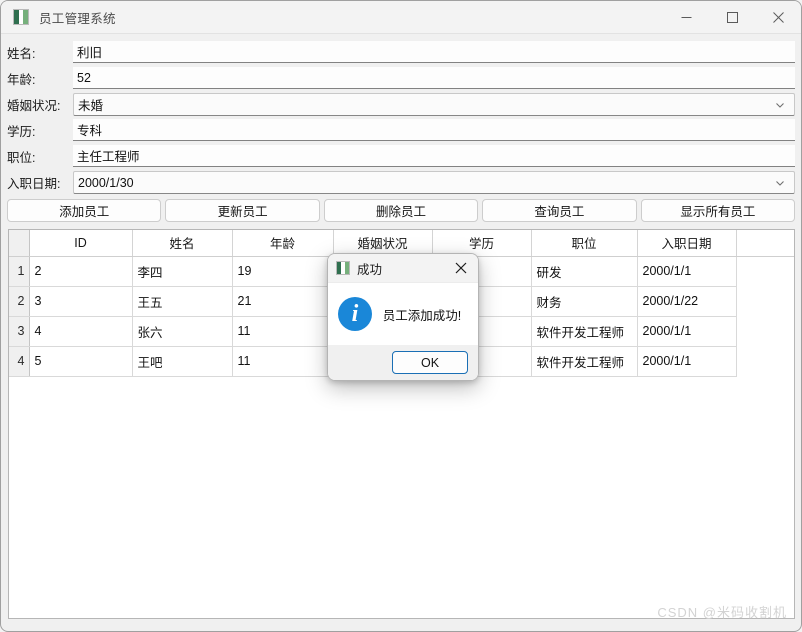 This screenshot has width=802, height=632. Describe the element at coordinates (21, 157) in the screenshot. I see `label-position: 职位:` at that location.